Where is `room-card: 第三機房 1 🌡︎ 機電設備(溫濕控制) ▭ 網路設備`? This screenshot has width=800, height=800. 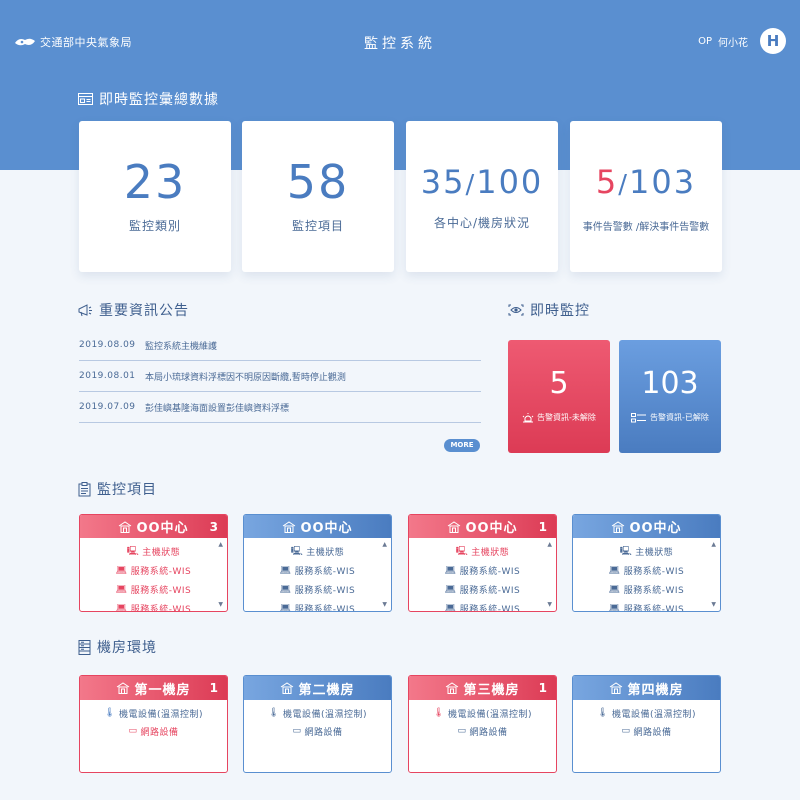 room-card: 第三機房 1 🌡︎ 機電設備(溫濕控制) ▭ 網路設備 is located at coordinates (482, 724).